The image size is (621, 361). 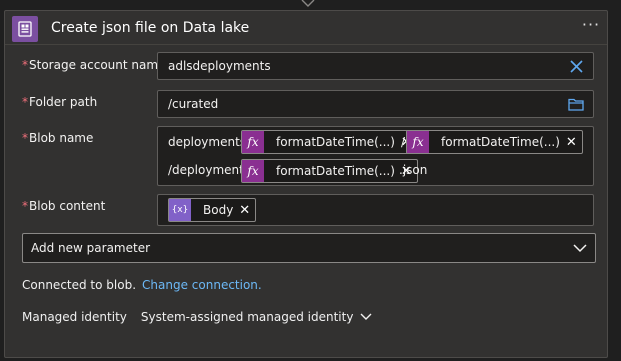 I want to click on blob-content-label: *Blob content, so click(x=64, y=206).